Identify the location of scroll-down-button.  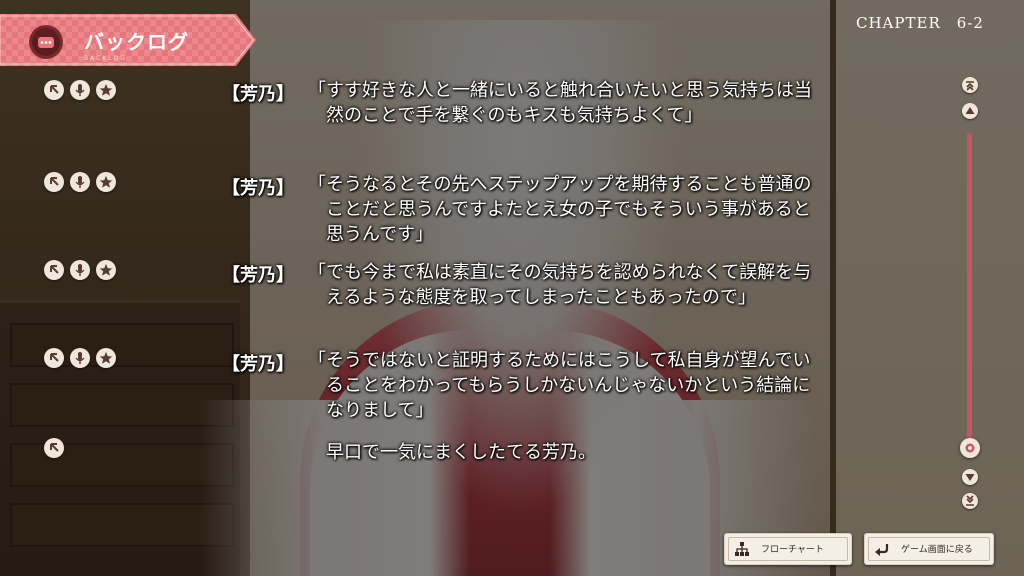
(970, 477).